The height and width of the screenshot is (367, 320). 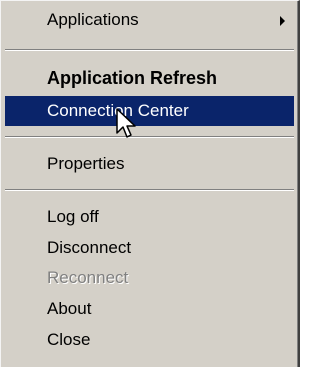 I want to click on menu-item-label: Applications, so click(x=93, y=19).